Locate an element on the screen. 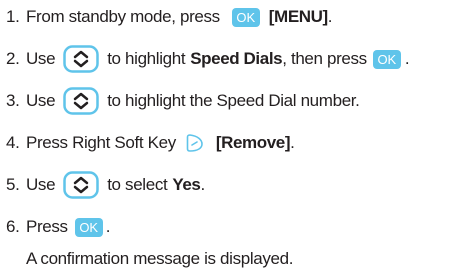  speed-dials-label: Speed Dials is located at coordinates (236, 58).